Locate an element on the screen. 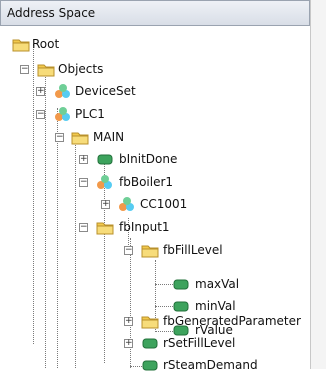 Image resolution: width=326 pixels, height=377 pixels. tree-node-label: rSetFillLevel is located at coordinates (199, 343).